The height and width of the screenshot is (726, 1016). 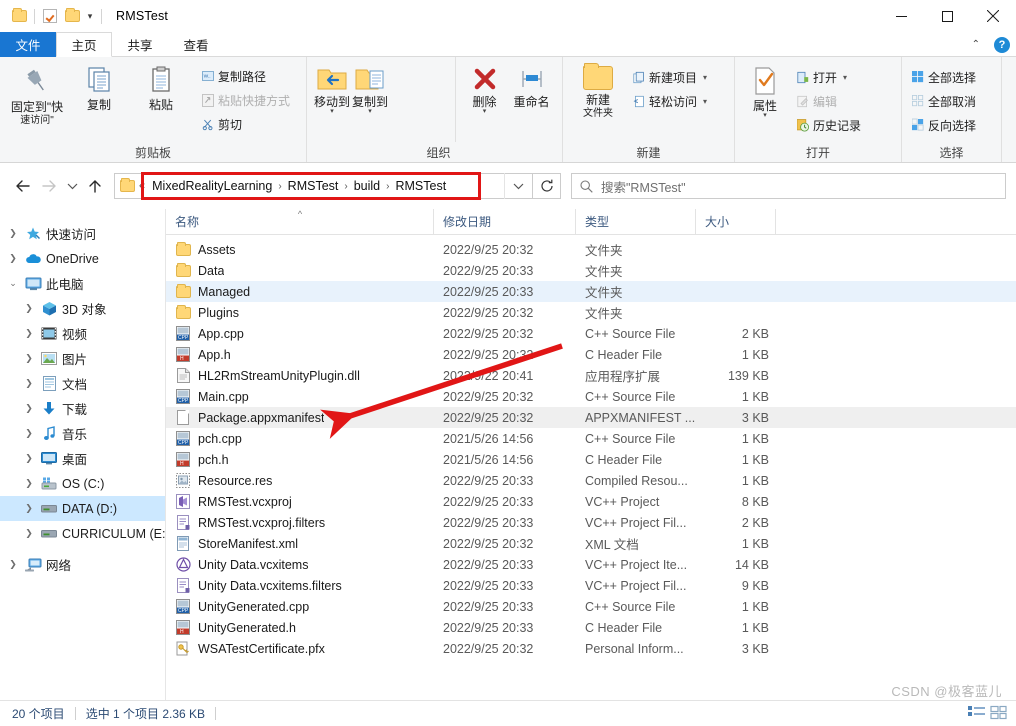 I want to click on rename-button: 重命名, so click(x=531, y=86).